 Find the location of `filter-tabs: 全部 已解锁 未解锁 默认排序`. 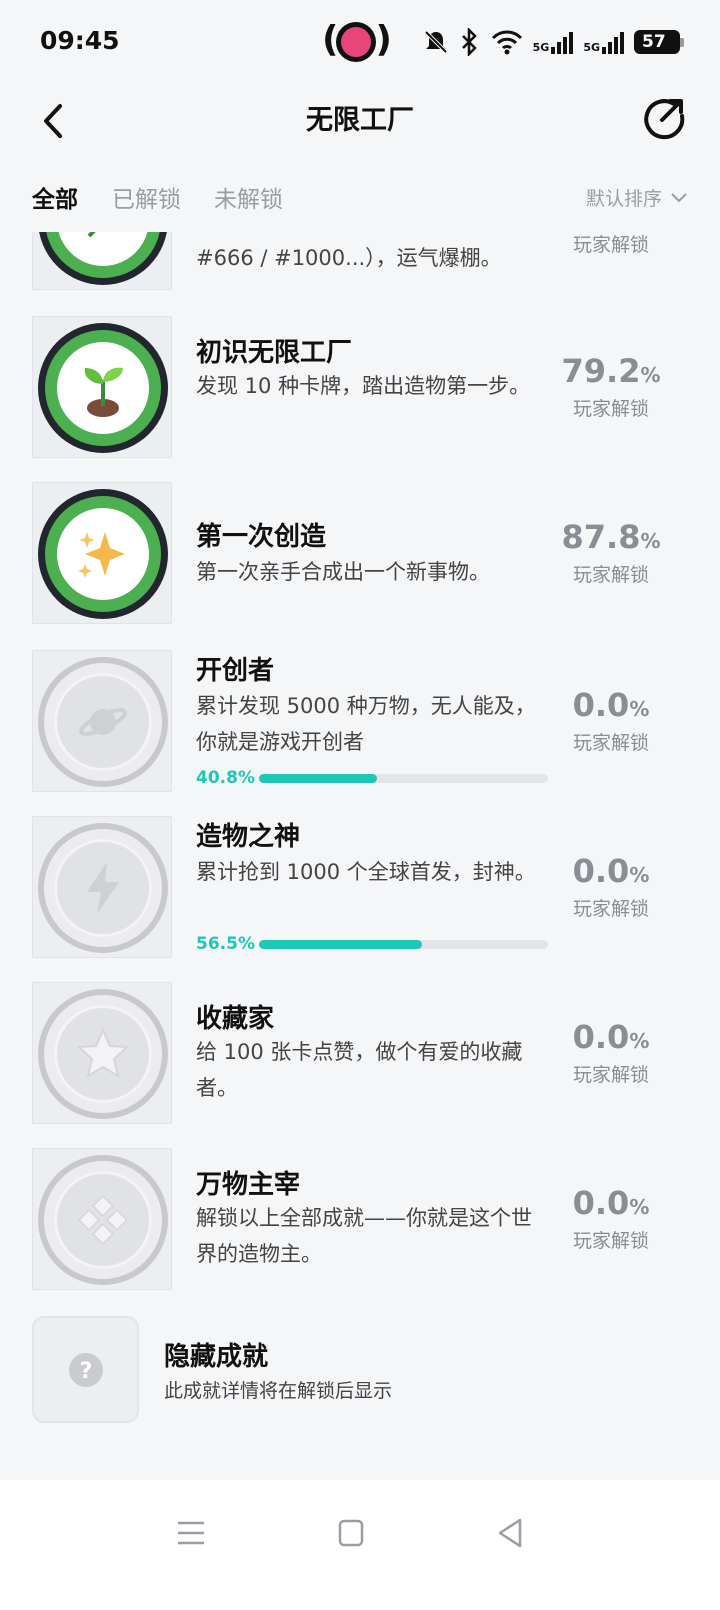

filter-tabs: 全部 已解锁 未解锁 默认排序 is located at coordinates (360, 198).